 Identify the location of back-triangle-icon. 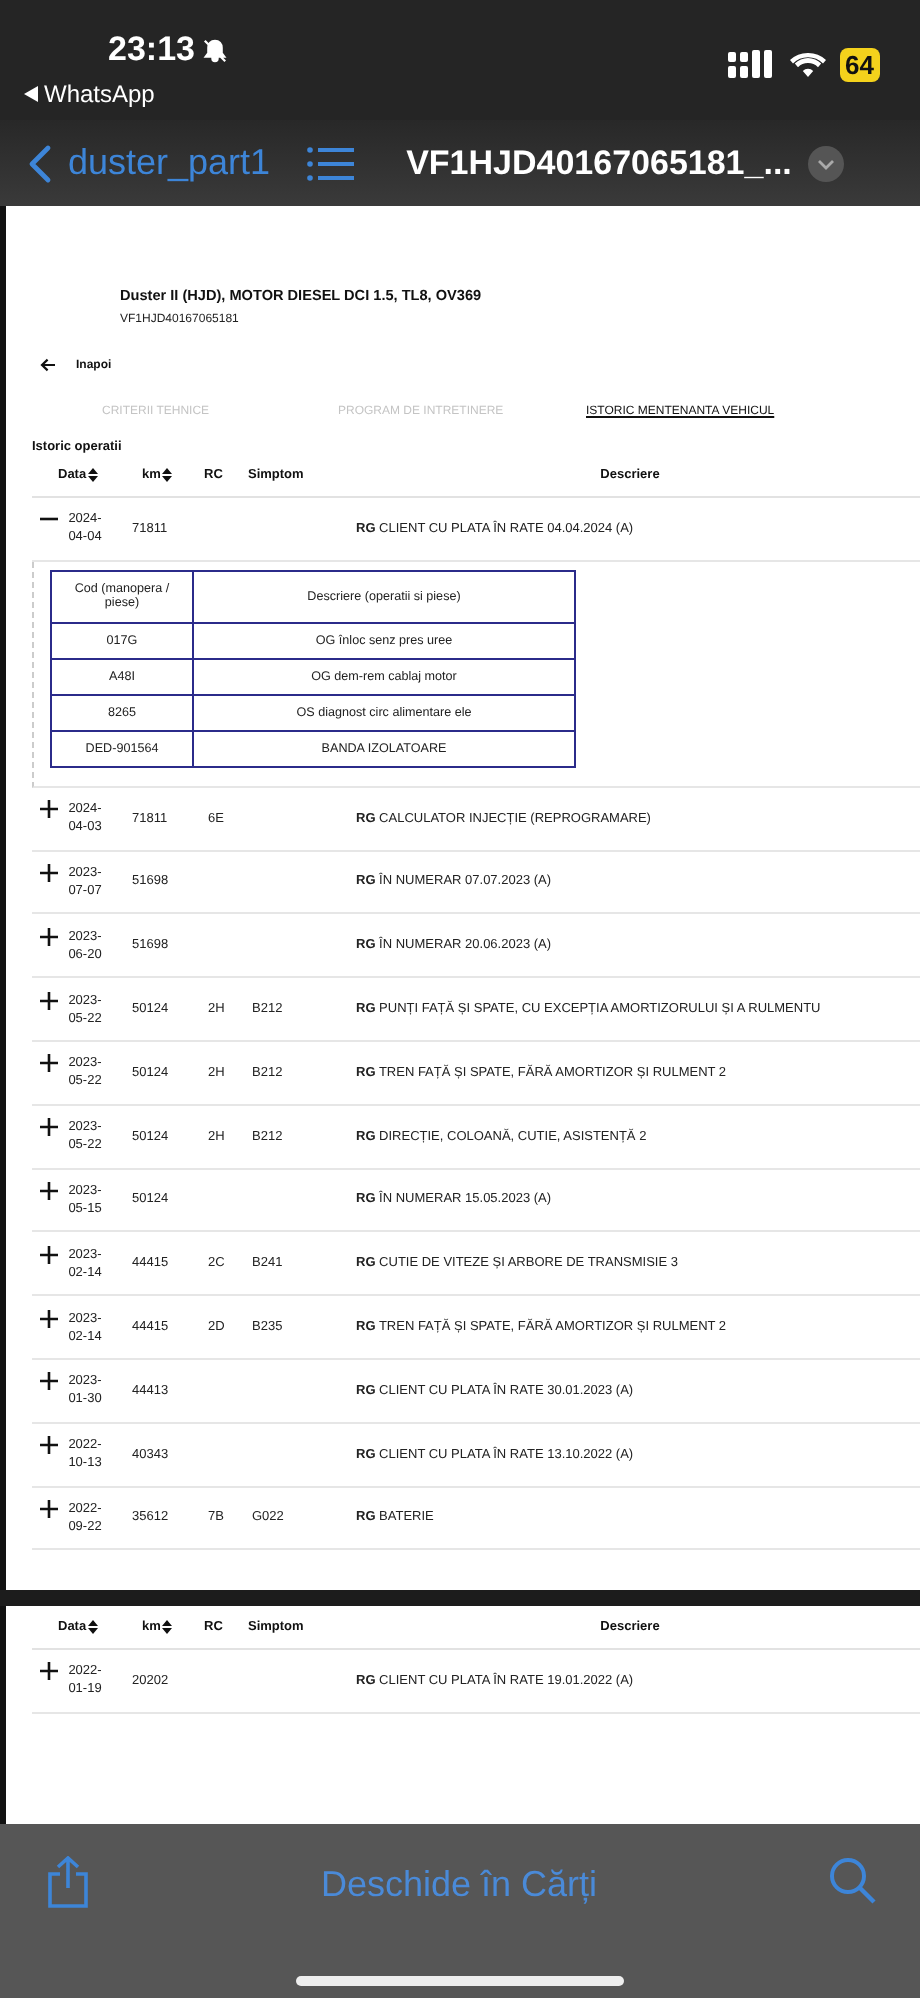
(31, 94).